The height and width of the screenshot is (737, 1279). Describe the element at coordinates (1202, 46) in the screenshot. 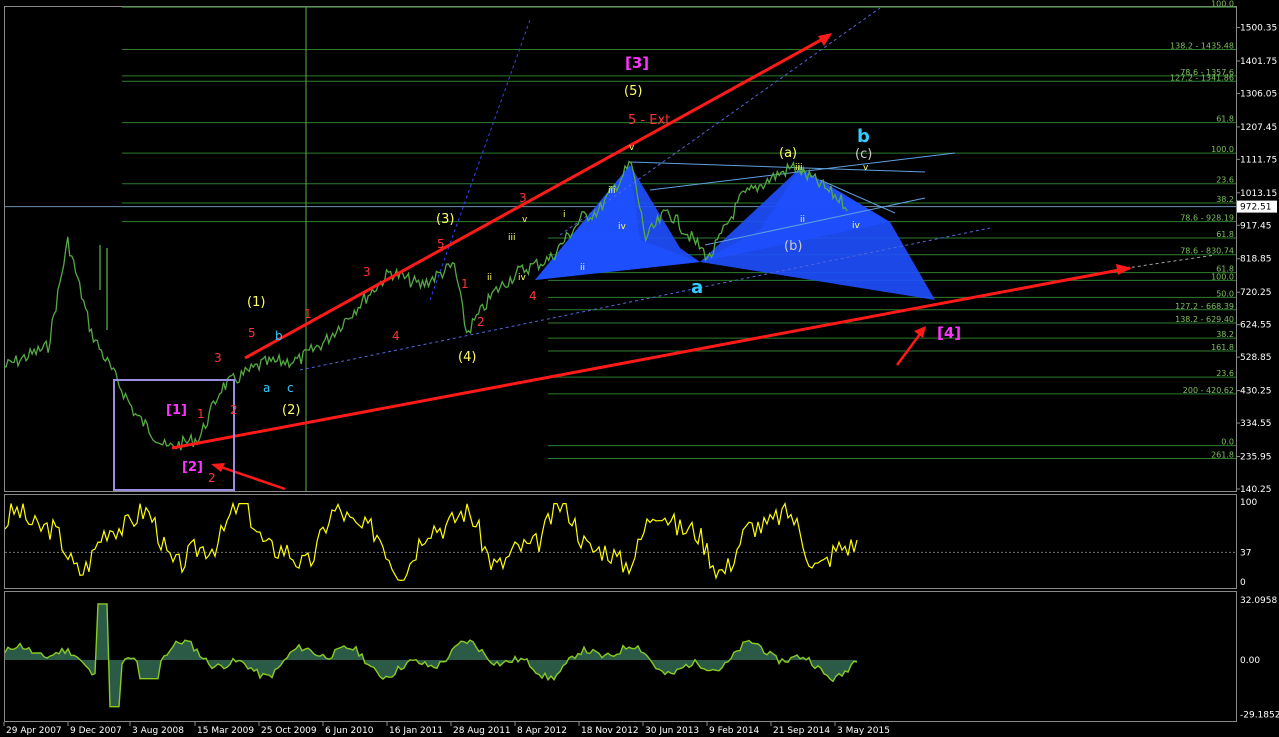

I see `fib-level-label: 138.2 - 1435.48` at that location.